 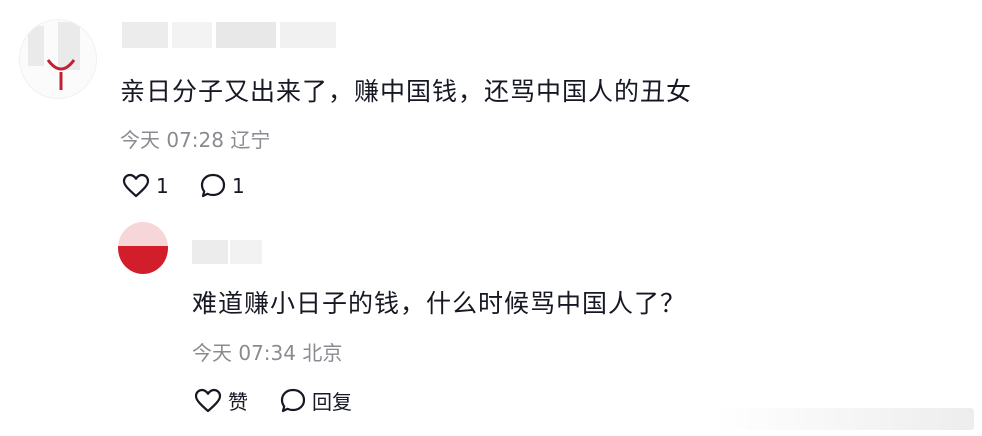 I want to click on watermark, so click(x=844, y=419).